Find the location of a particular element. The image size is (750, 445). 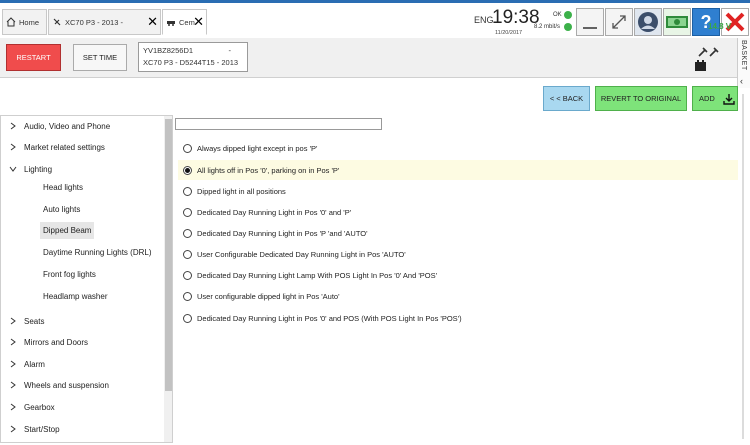

back-button: < < BACK is located at coordinates (566, 98).